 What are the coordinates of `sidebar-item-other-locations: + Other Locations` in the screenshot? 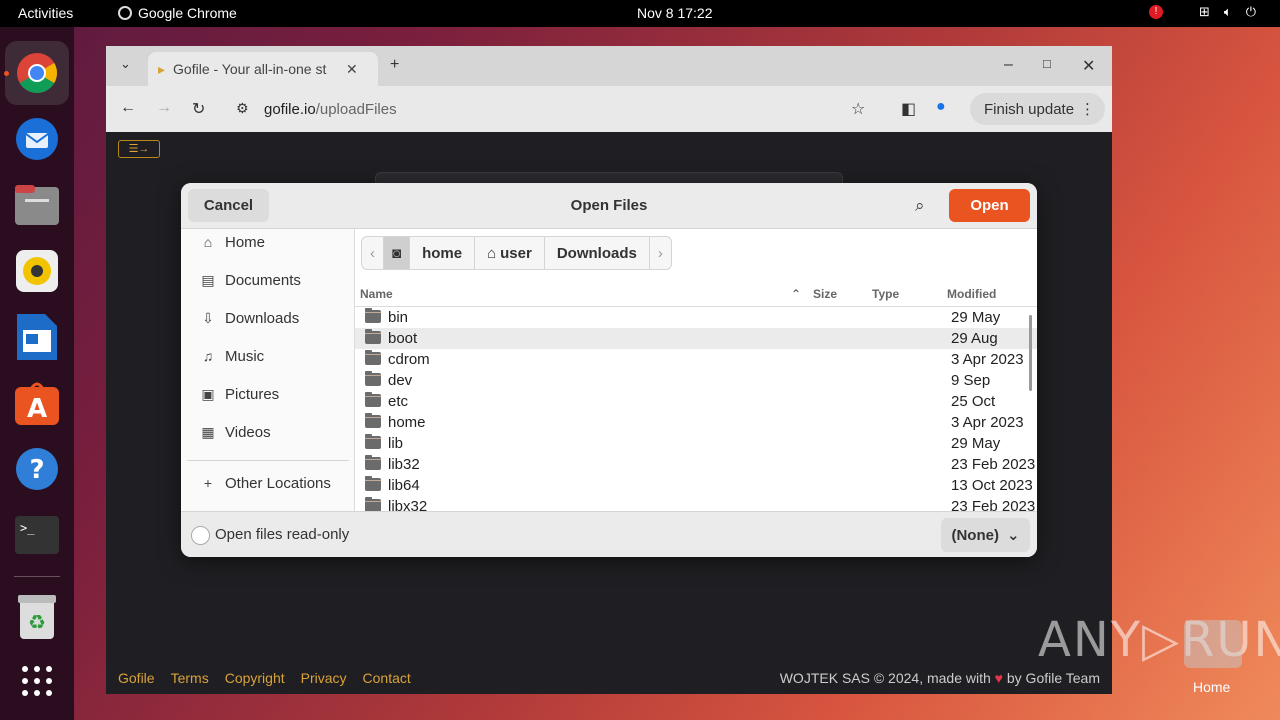 It's located at (266, 483).